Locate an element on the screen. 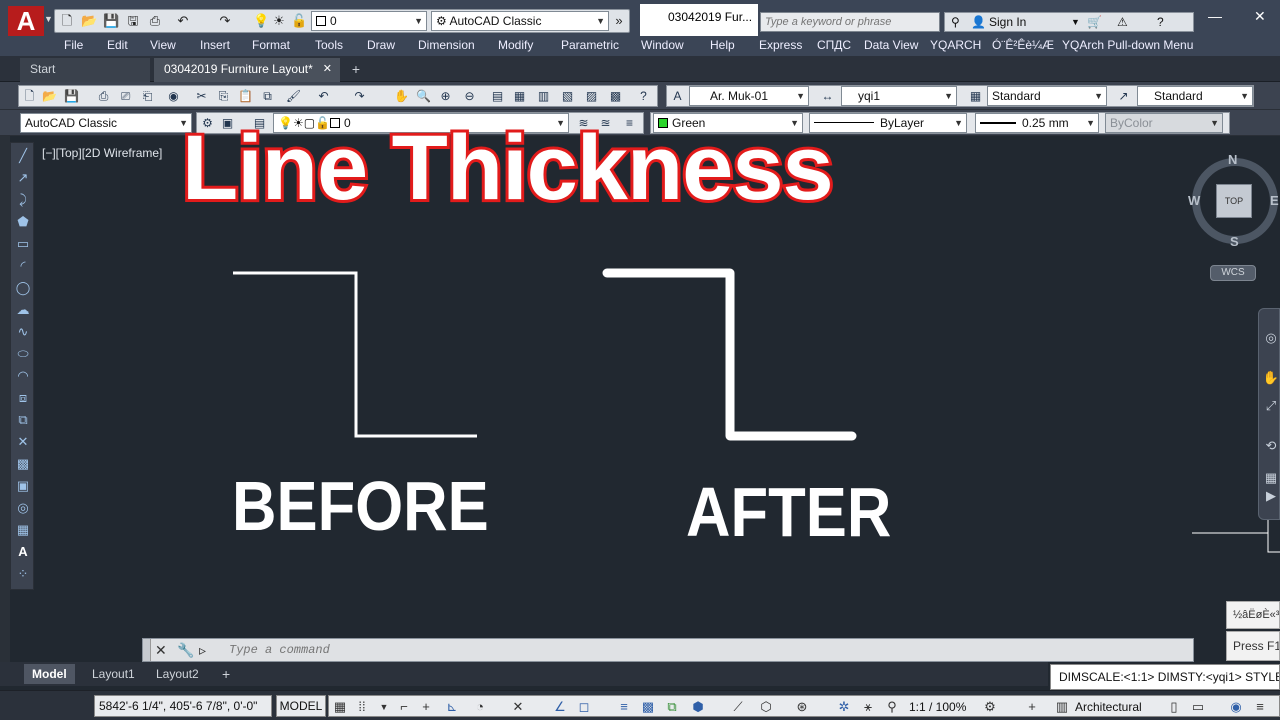 This screenshot has height=720, width=1280. chevron-down-icon: ▼ is located at coordinates (384, 707).